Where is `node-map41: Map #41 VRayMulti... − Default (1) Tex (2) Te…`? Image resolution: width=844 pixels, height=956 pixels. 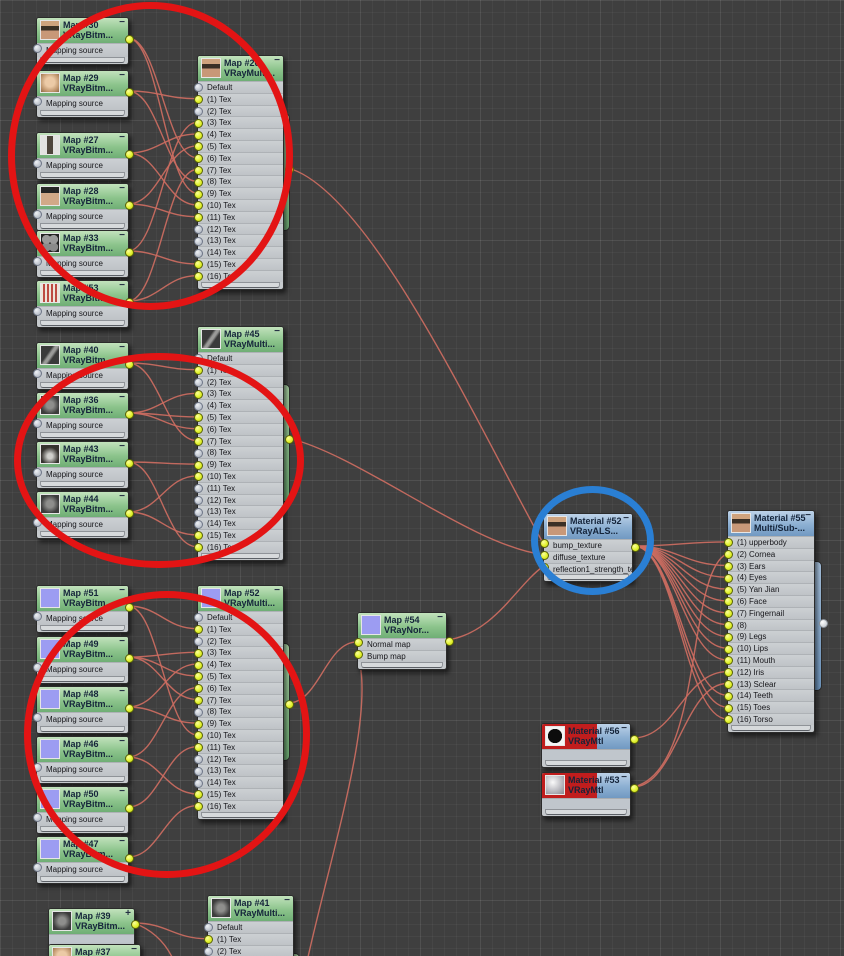 node-map41: Map #41 VRayMulti... − Default (1) Tex (2) Te… is located at coordinates (252, 925).